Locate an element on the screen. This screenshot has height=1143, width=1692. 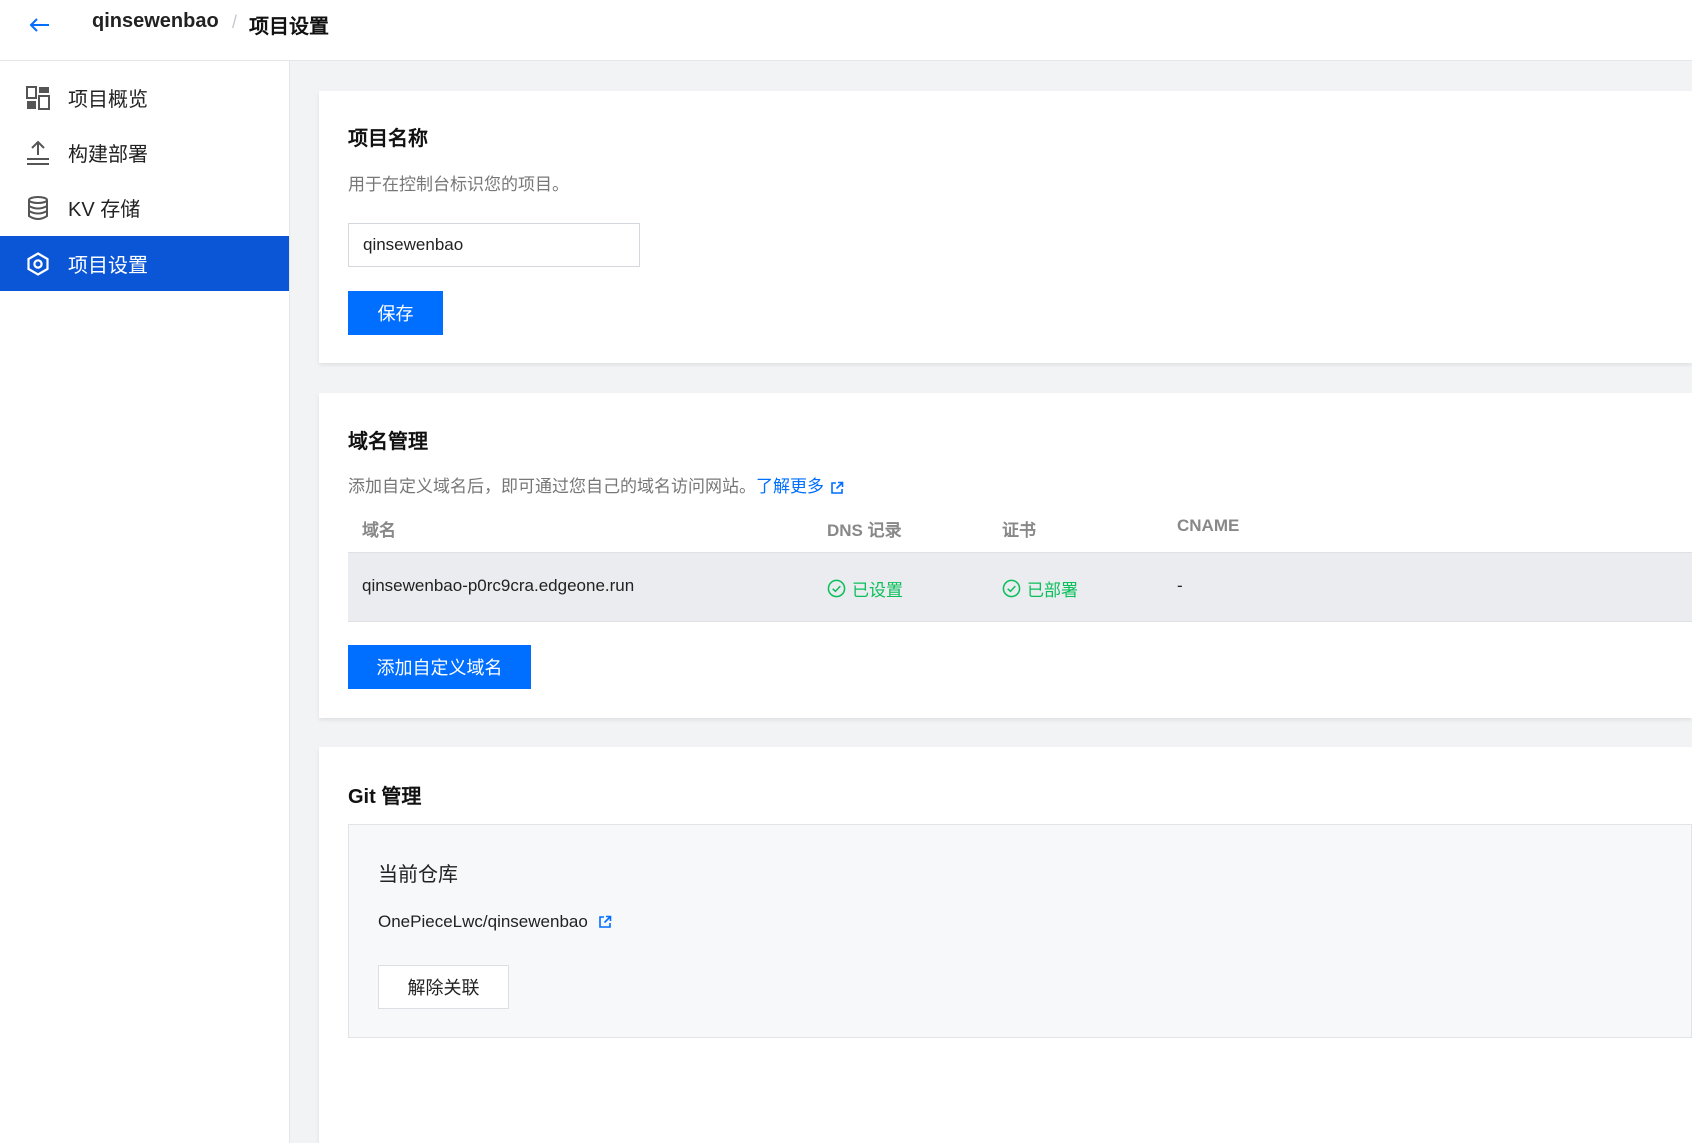
project-name-input is located at coordinates (494, 245).